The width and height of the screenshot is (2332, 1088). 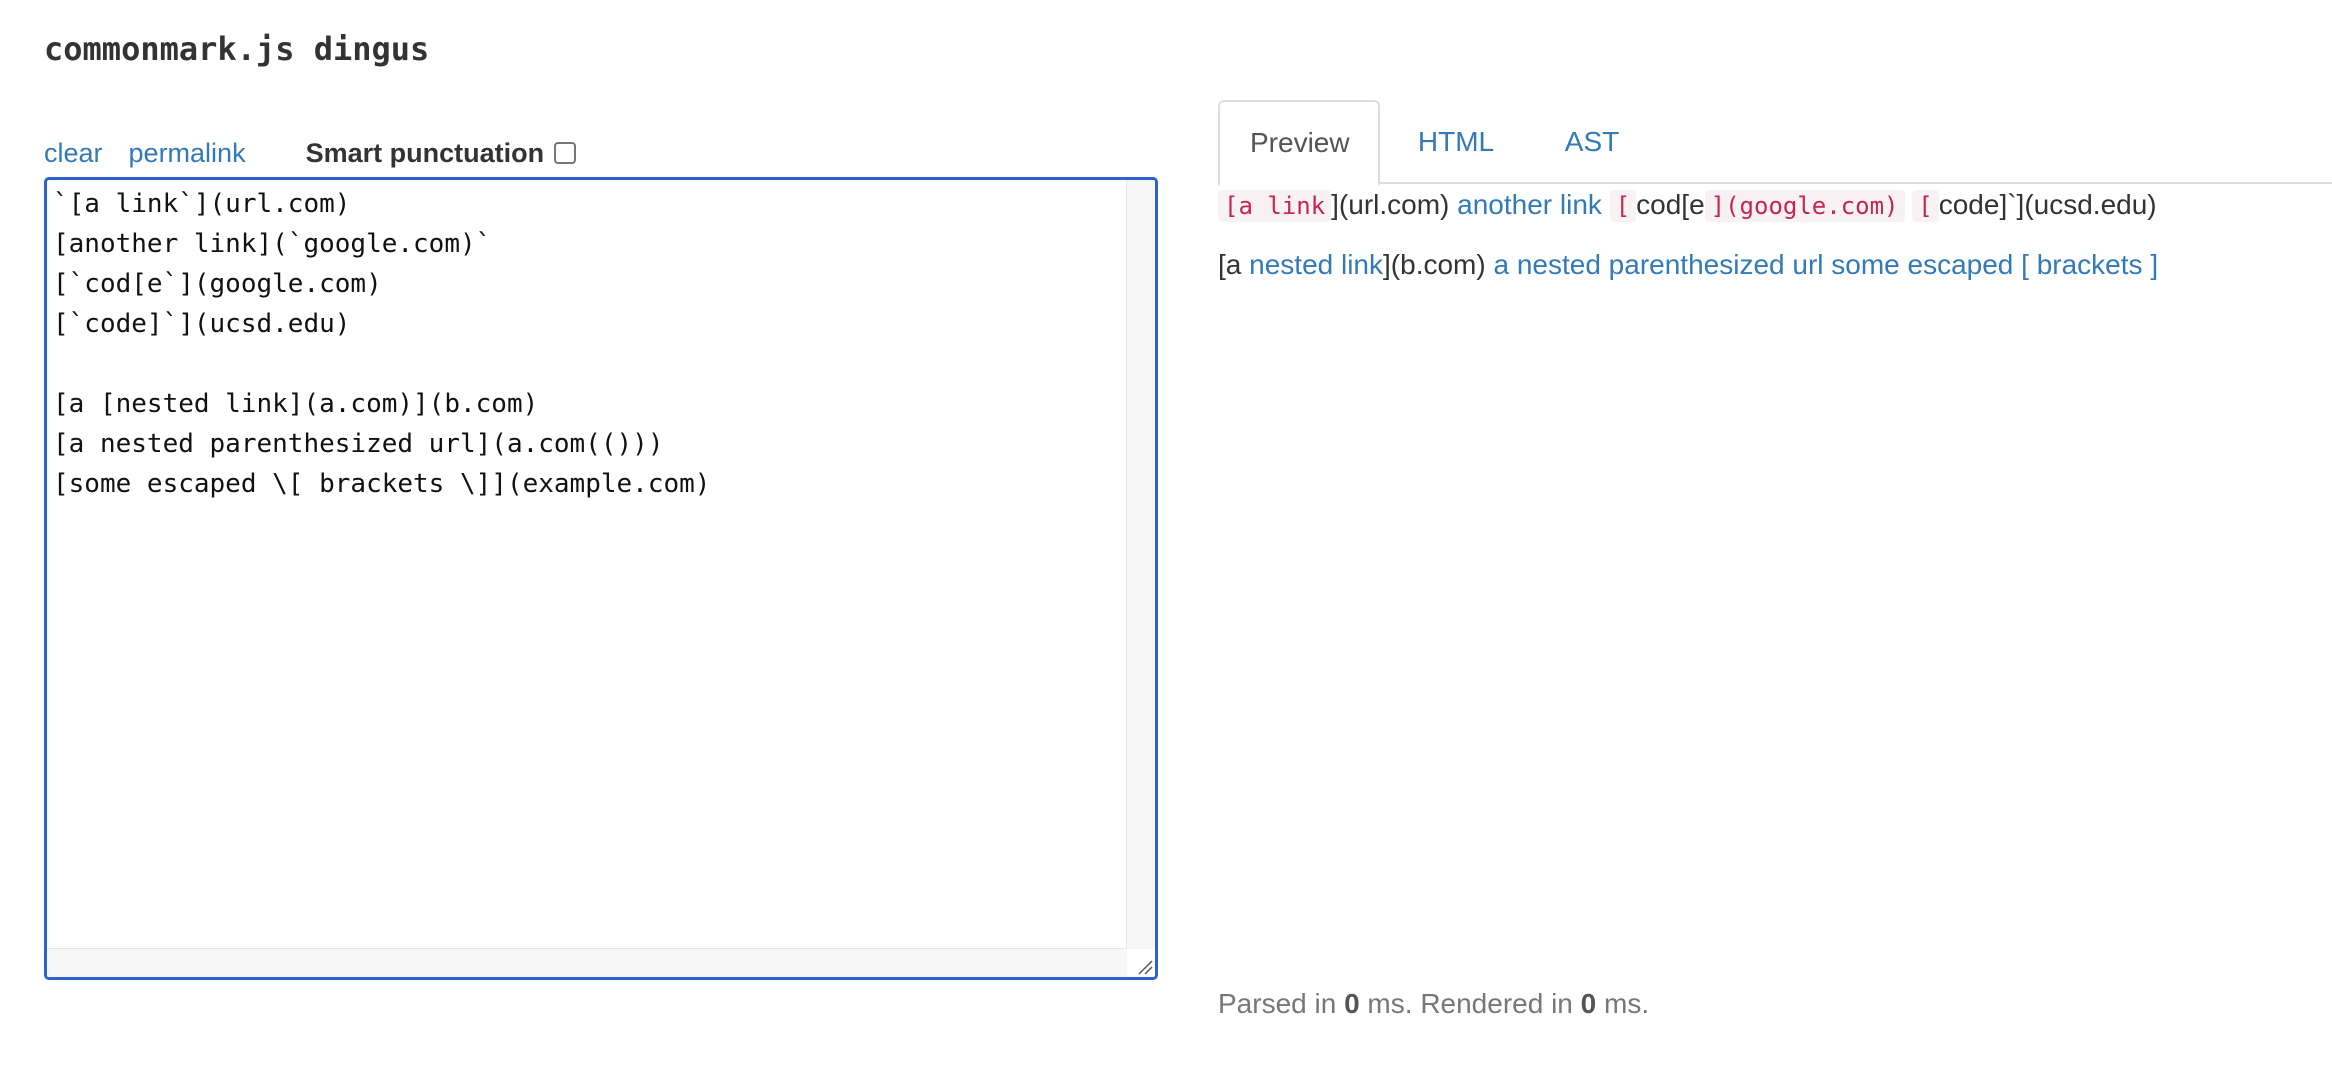 What do you see at coordinates (1670, 204) in the screenshot?
I see `preview-text: cod[e` at bounding box center [1670, 204].